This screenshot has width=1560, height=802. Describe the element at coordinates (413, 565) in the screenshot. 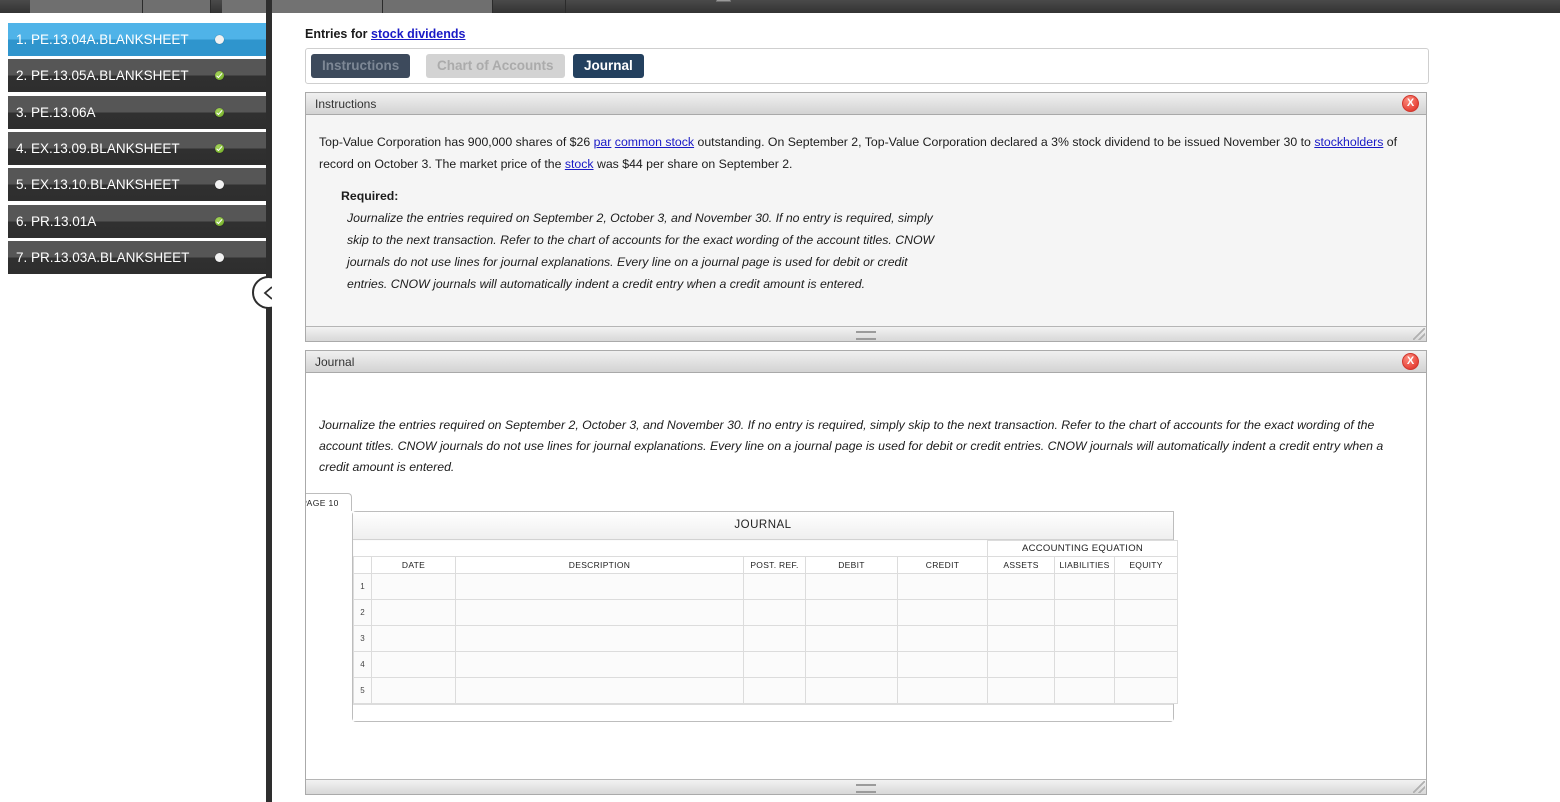

I see `column-header-date: DATE` at that location.